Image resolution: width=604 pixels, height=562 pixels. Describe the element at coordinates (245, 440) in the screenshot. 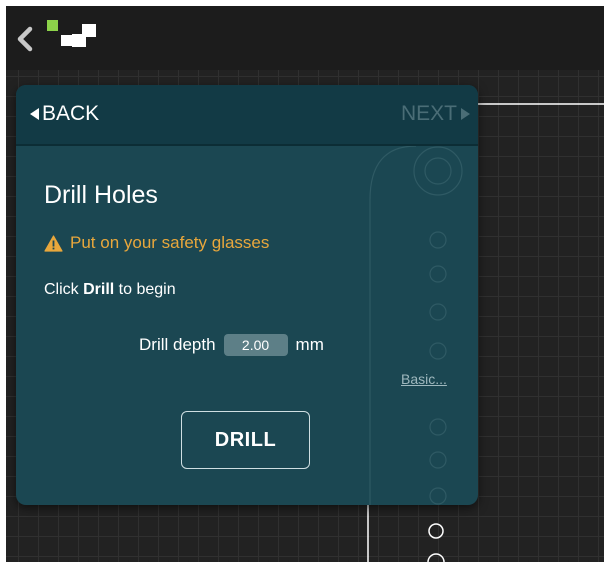

I see `drill-button: DRILL` at that location.